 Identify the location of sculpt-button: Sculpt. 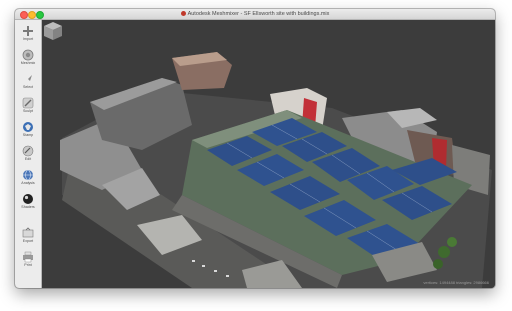
(28, 106).